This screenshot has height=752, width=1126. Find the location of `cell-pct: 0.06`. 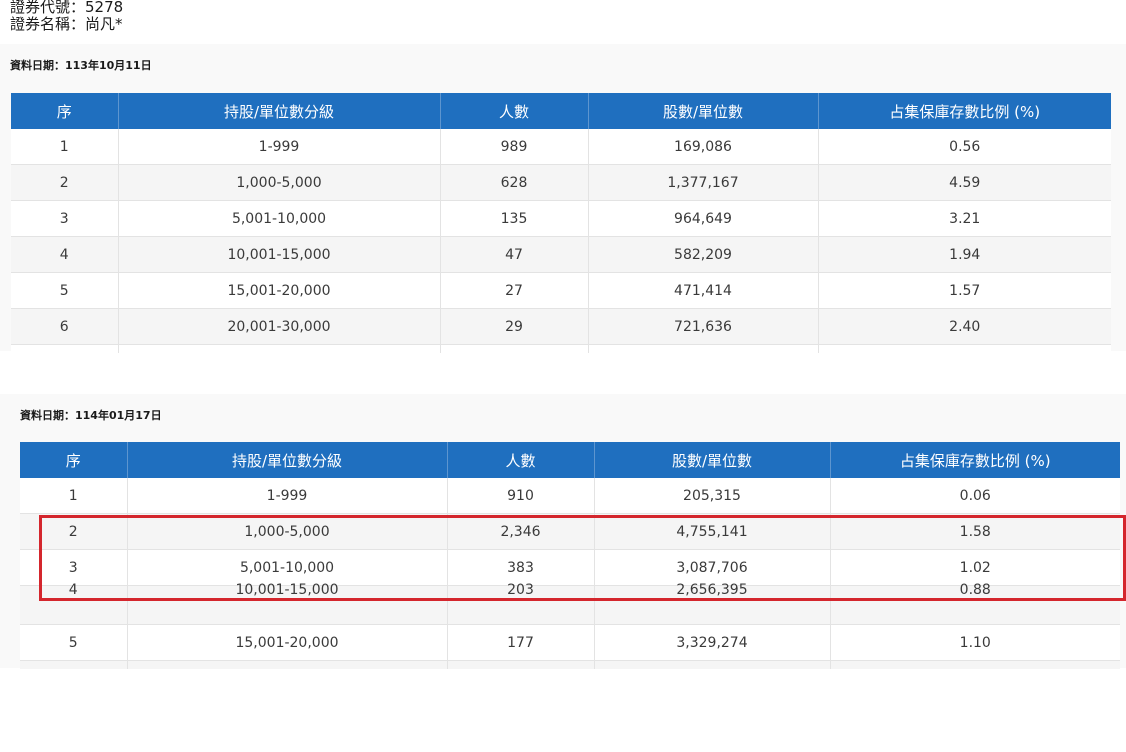

cell-pct: 0.06 is located at coordinates (975, 496).